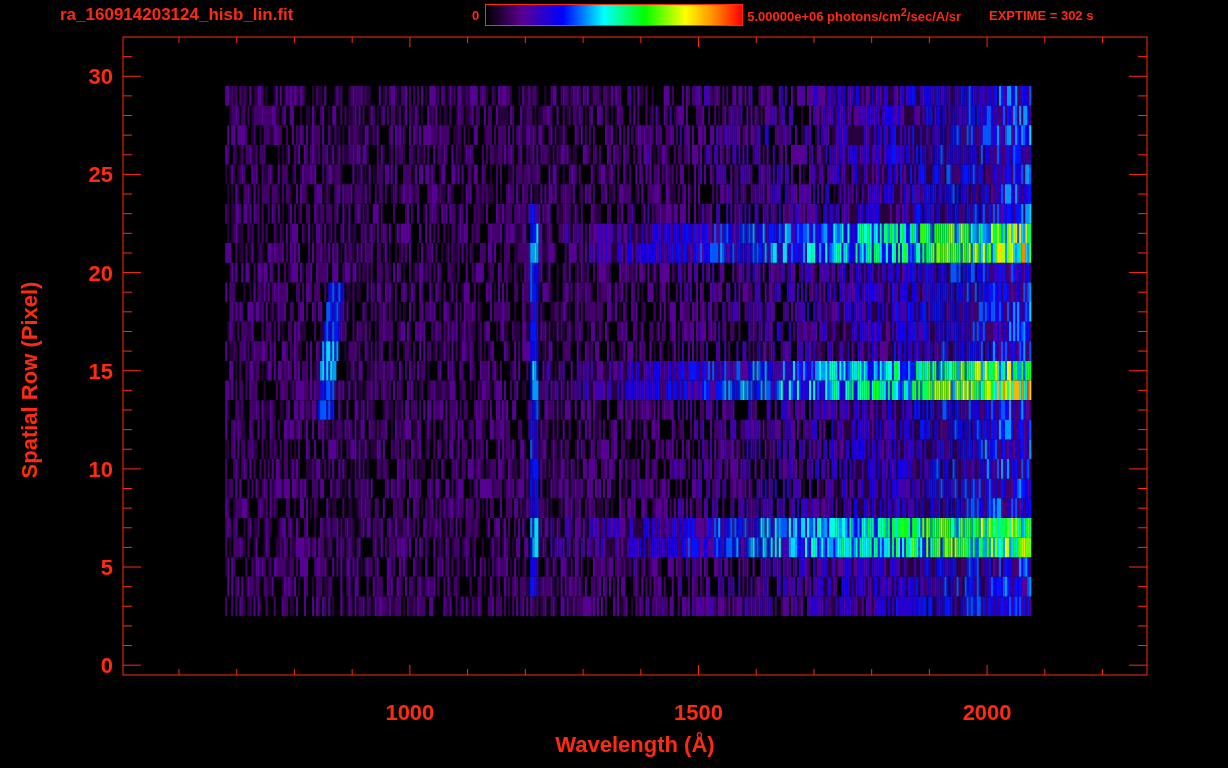 This screenshot has width=1228, height=768. I want to click on colorbar-min-label: 0, so click(476, 15).